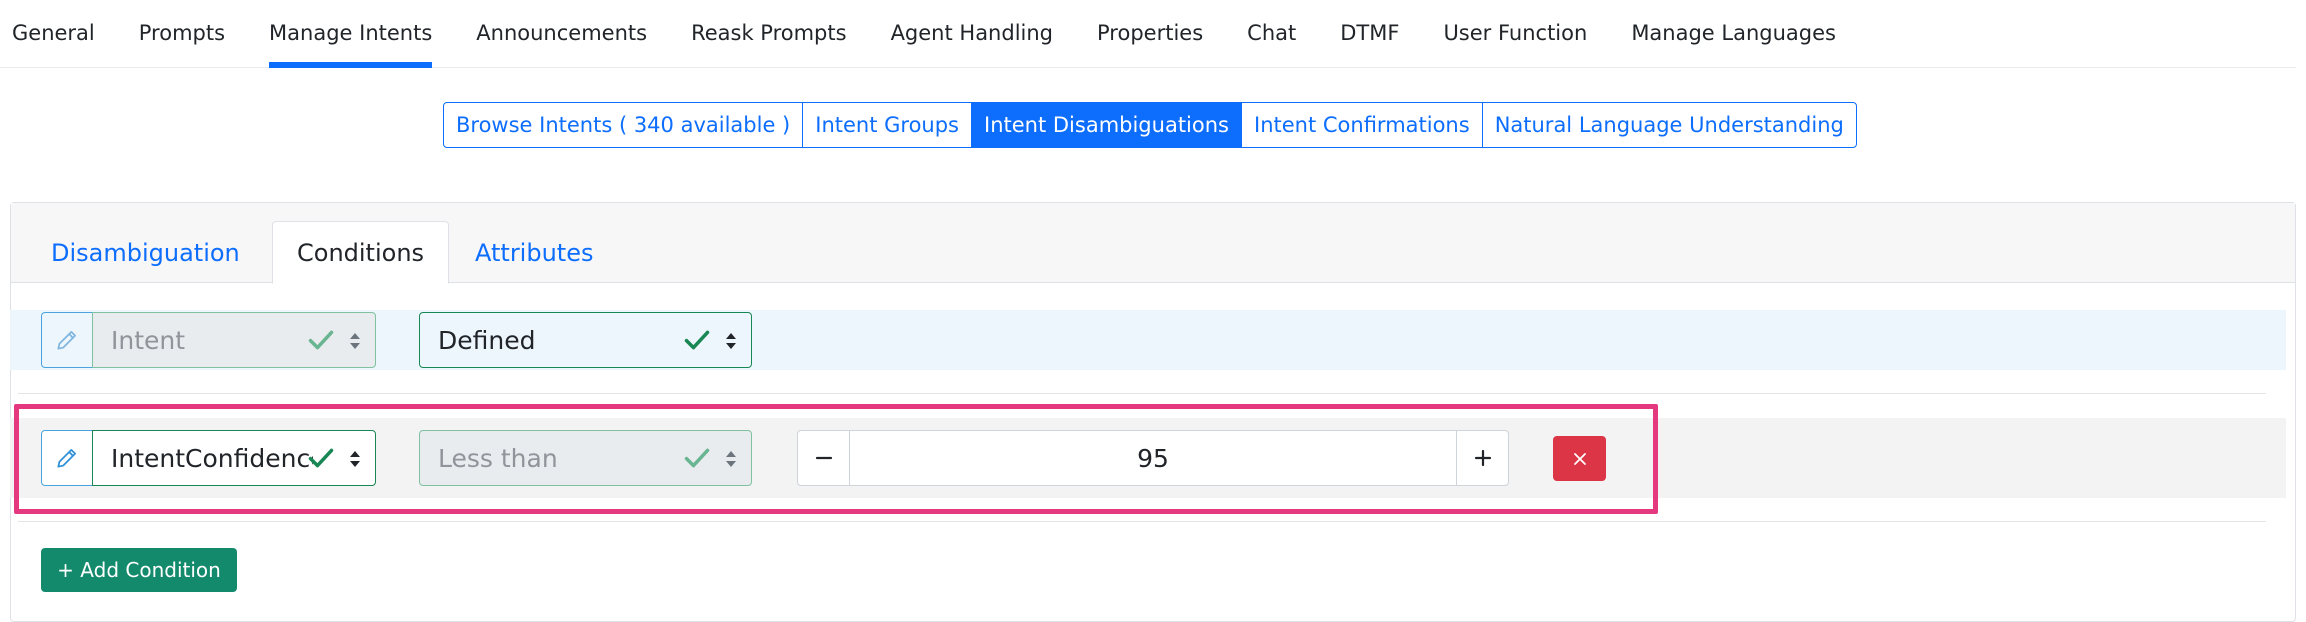  I want to click on tab-general: General, so click(58, 33).